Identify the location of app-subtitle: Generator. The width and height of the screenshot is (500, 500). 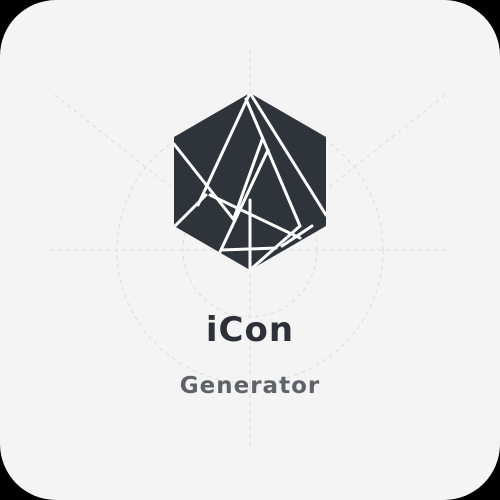
(250, 386).